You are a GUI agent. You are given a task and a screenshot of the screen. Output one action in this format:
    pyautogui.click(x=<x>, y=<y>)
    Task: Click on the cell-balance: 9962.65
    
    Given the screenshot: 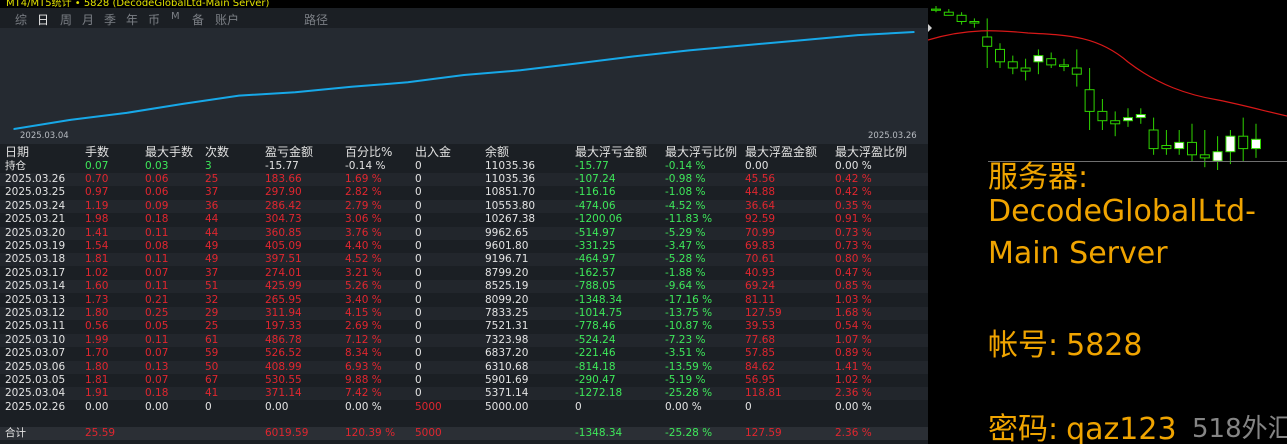 What is the action you would take?
    pyautogui.click(x=507, y=232)
    